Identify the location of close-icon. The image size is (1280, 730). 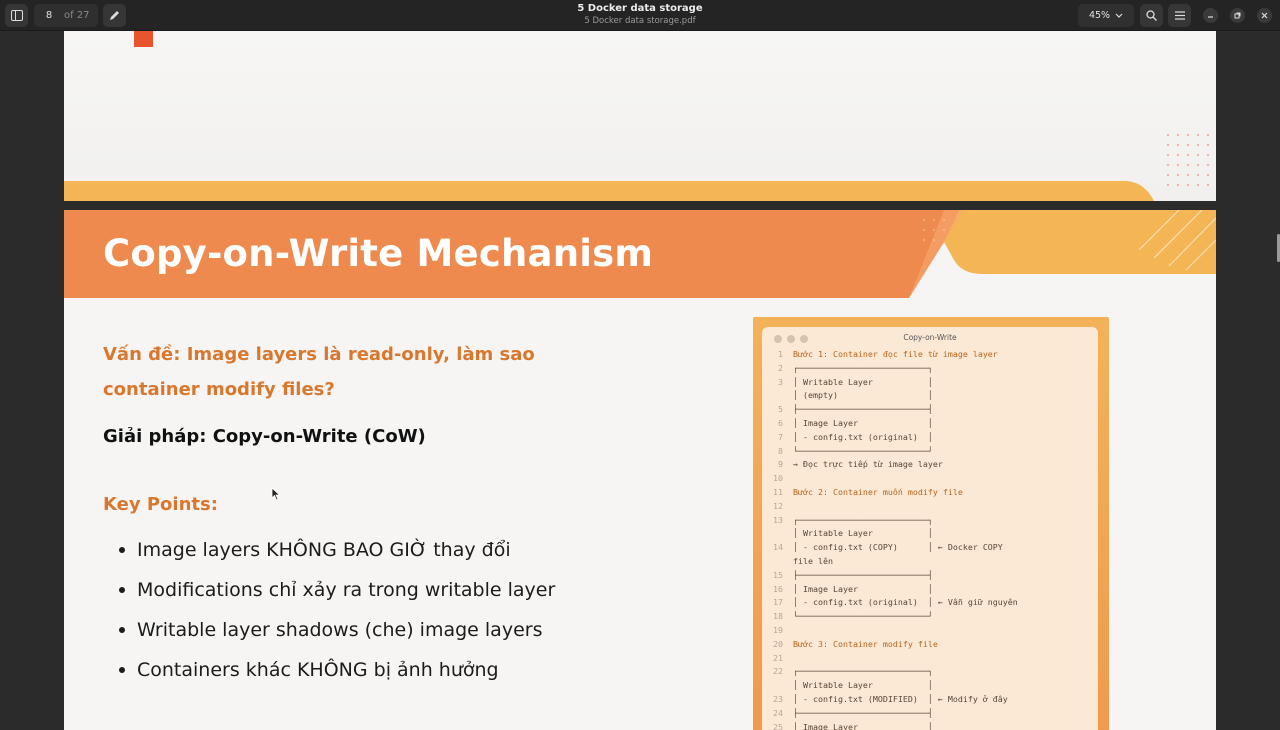
(1264, 15).